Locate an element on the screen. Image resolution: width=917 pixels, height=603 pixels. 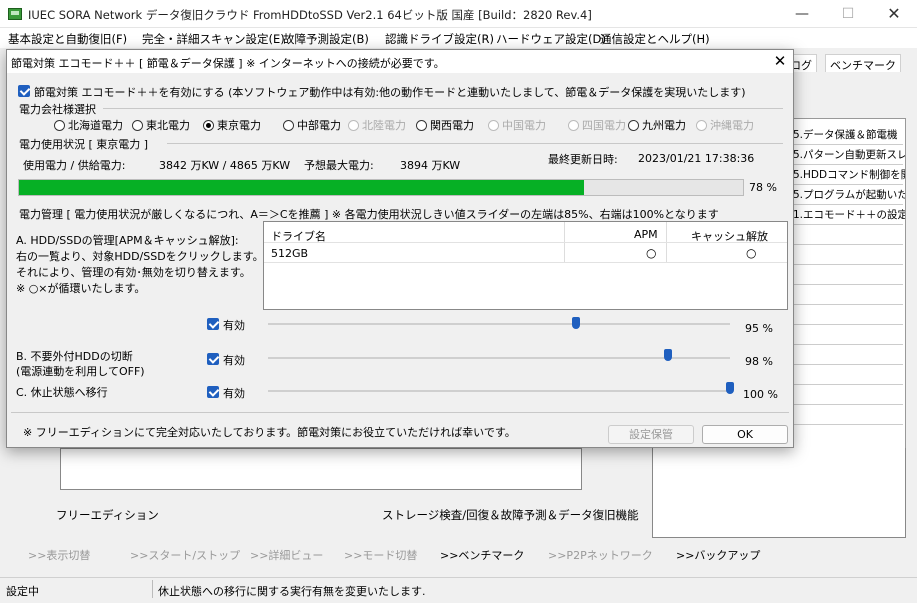
company-radio-label: 沖縄電力 is located at coordinates (732, 125).